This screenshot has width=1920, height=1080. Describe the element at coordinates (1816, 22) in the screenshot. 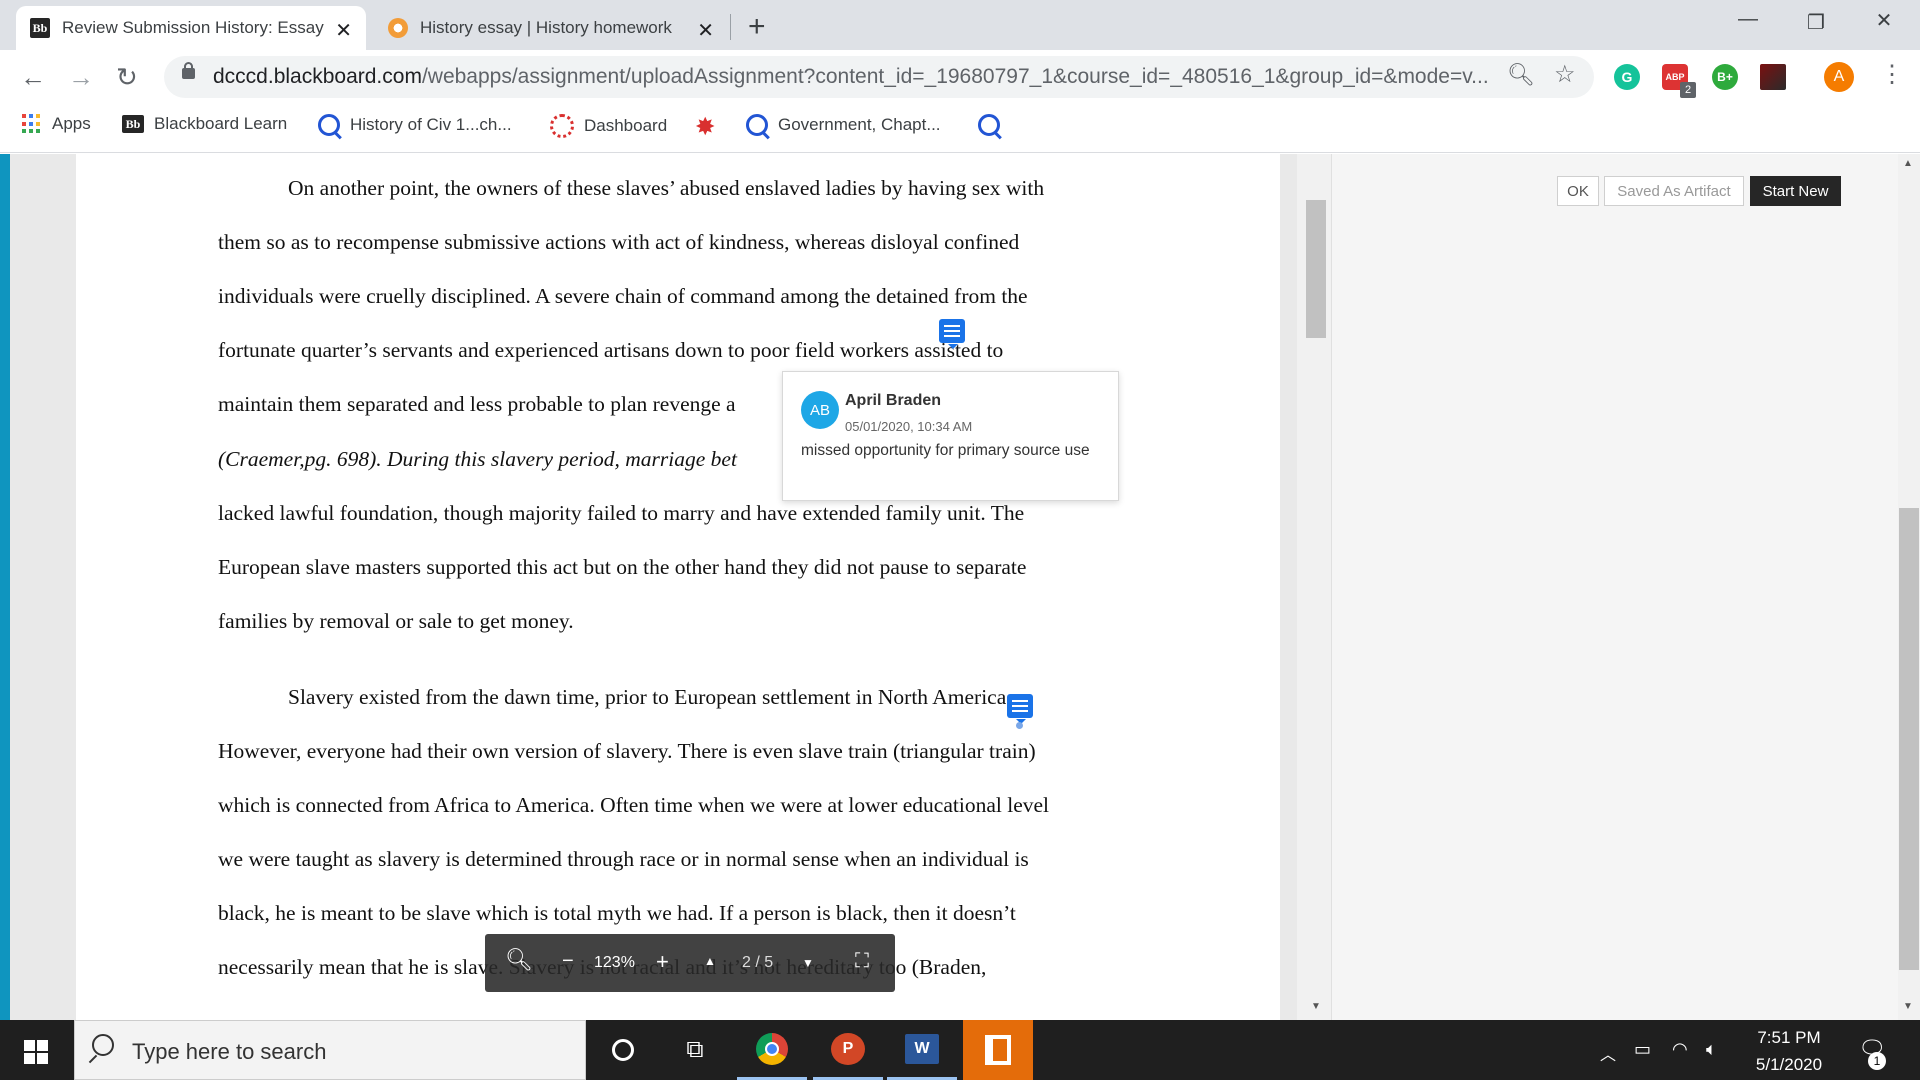

I see `restore-icon: ❐` at that location.